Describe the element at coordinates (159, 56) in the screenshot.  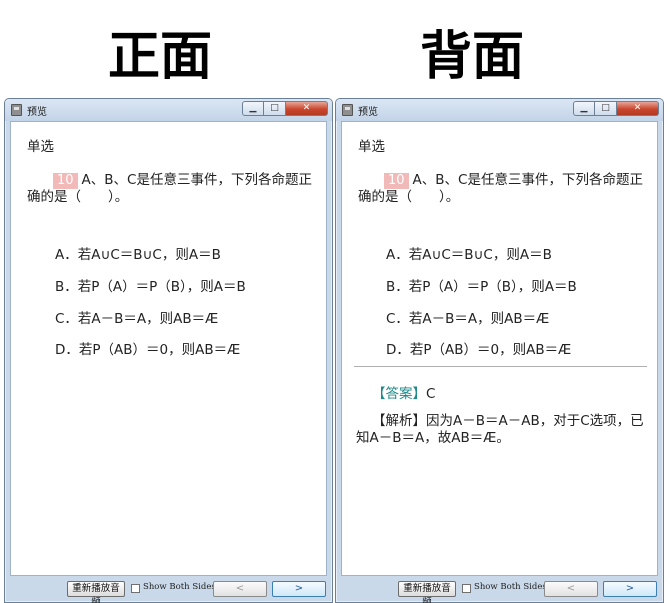
I see `heading-front: 正面` at that location.